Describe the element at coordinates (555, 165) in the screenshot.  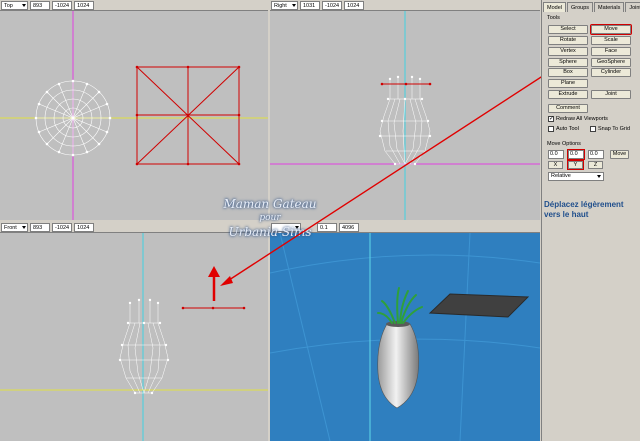
I see `axis-x-button: X` at that location.